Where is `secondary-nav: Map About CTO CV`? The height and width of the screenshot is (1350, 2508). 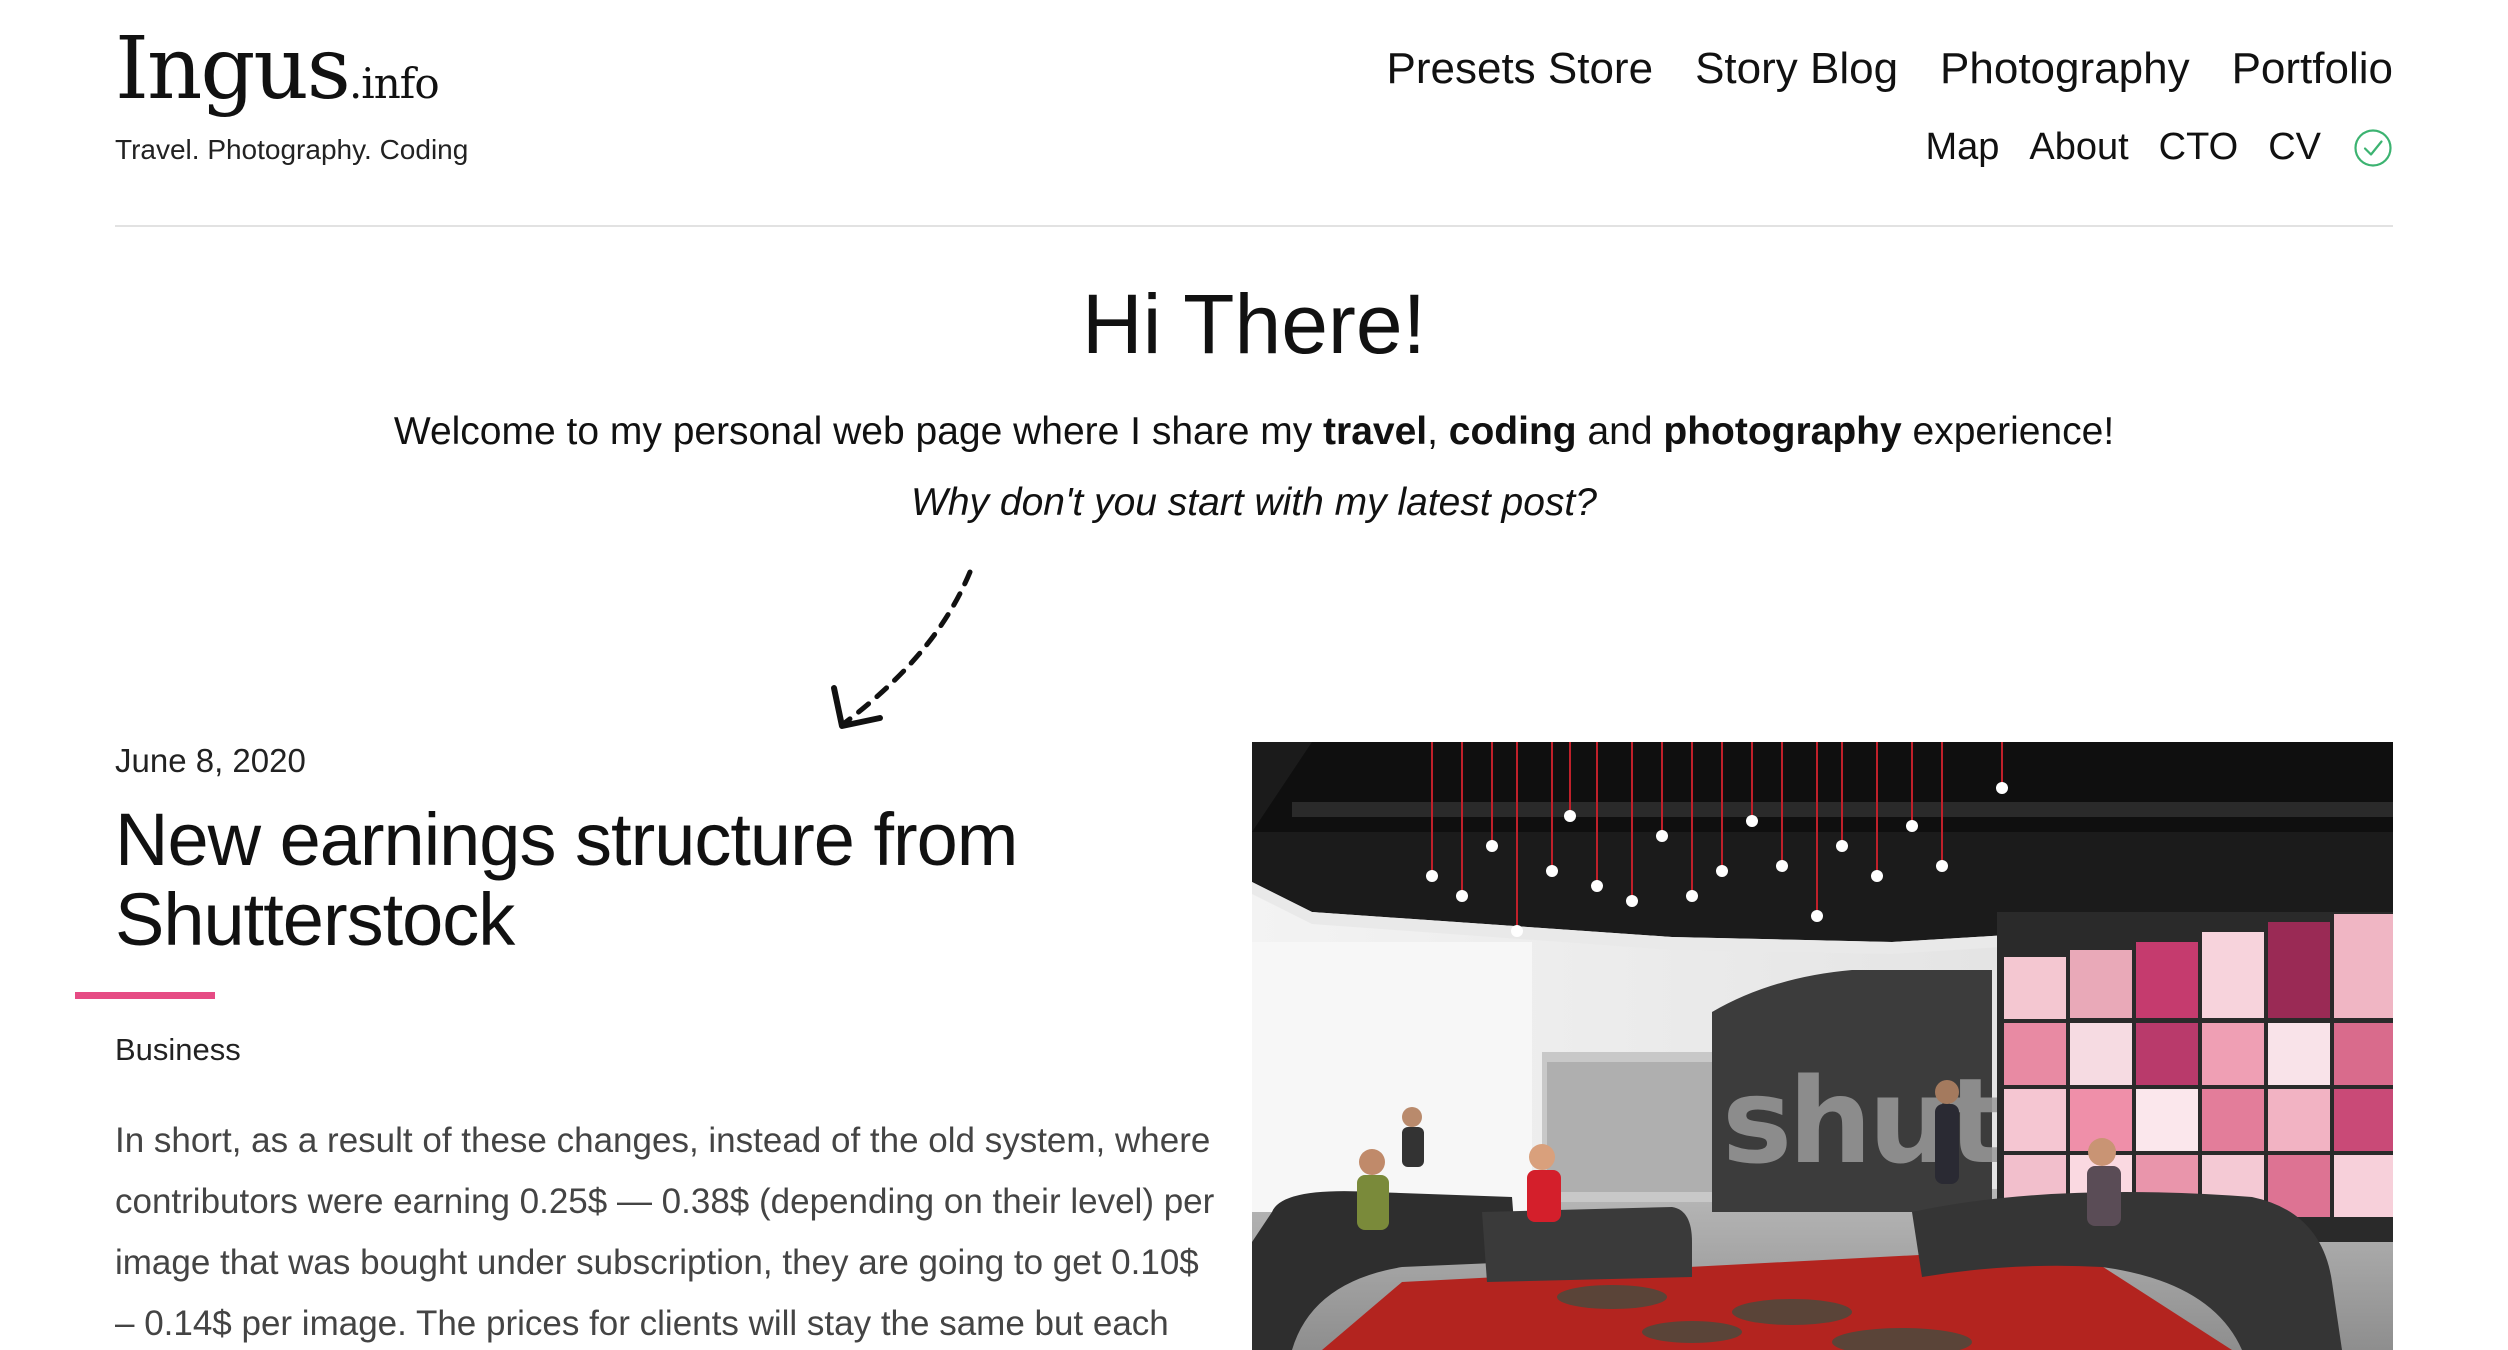 secondary-nav: Map About CTO CV is located at coordinates (2159, 147).